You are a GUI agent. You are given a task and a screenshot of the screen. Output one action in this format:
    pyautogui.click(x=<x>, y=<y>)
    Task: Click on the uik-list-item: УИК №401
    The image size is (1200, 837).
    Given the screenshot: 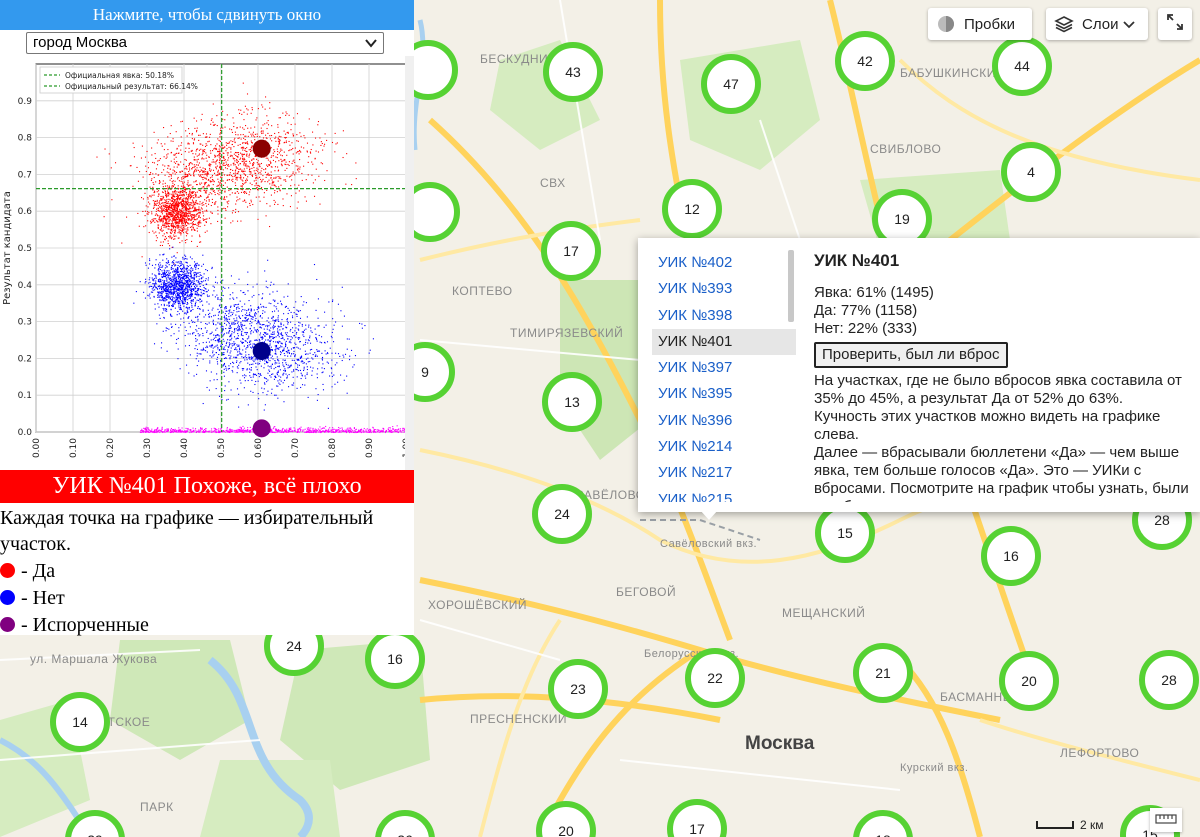 What is the action you would take?
    pyautogui.click(x=724, y=342)
    